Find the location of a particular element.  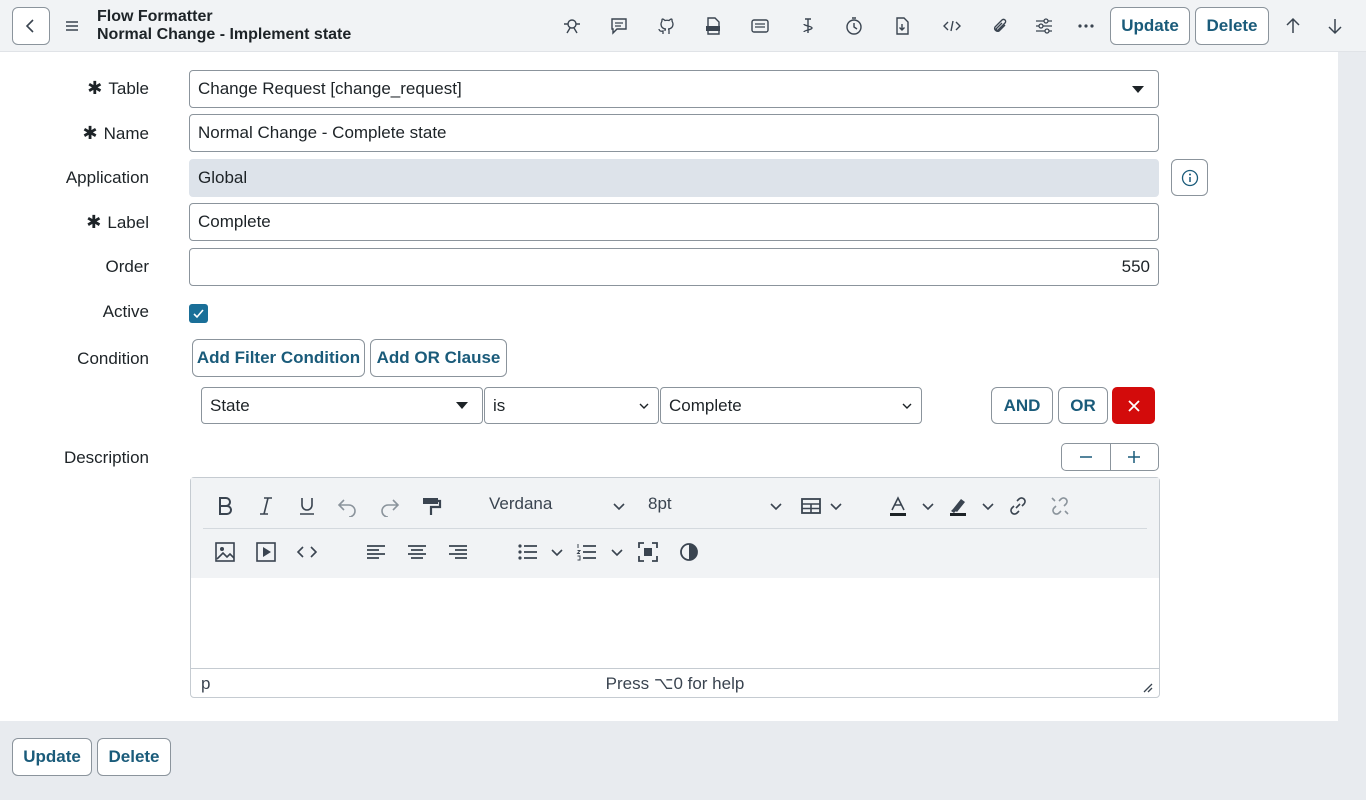

condition-label: Condition is located at coordinates (113, 358).